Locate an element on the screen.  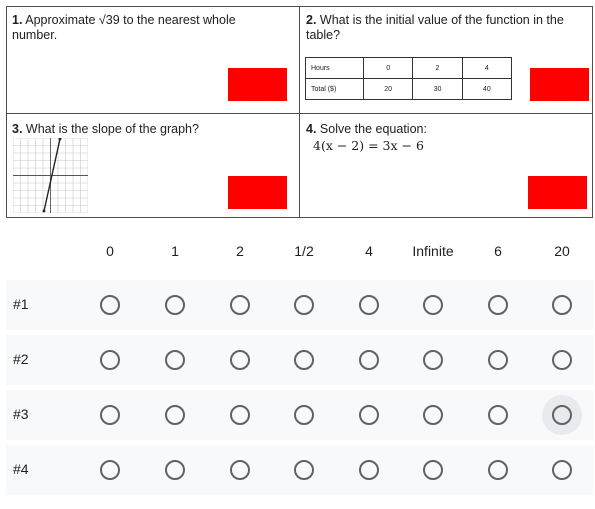
column-header: 20 is located at coordinates (562, 251).